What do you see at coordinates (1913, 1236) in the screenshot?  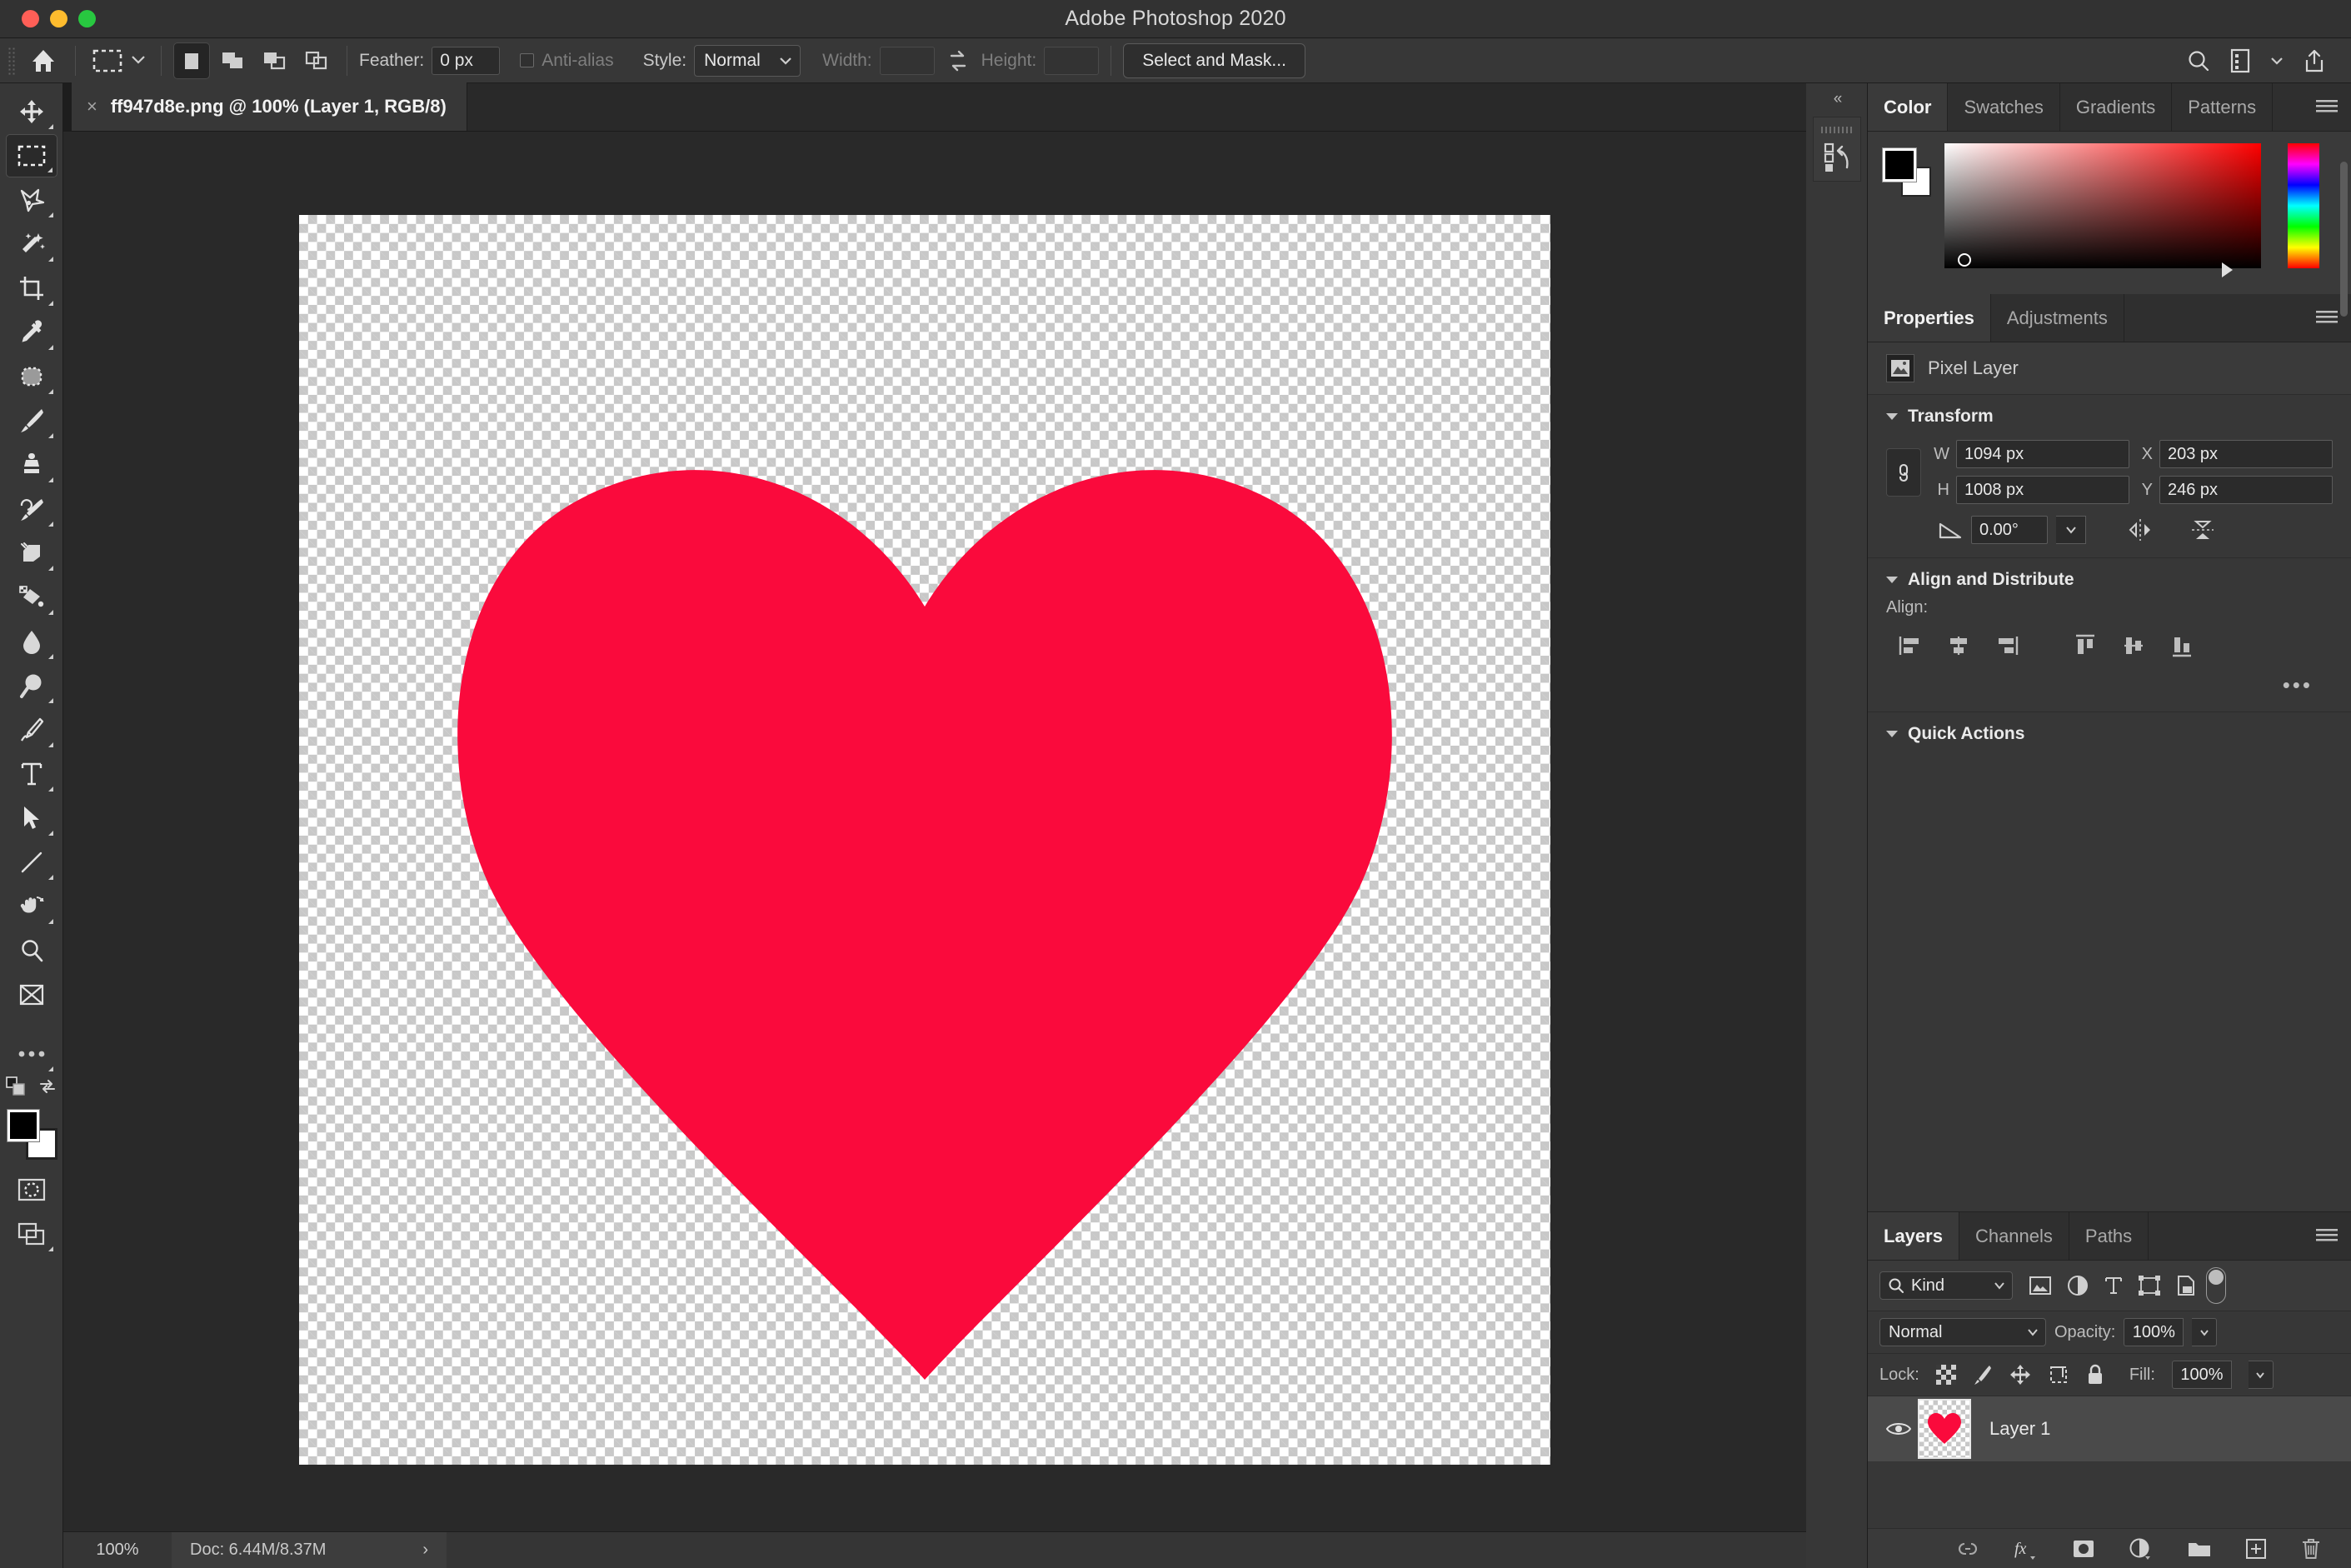 I see `tab-layers: Layers` at bounding box center [1913, 1236].